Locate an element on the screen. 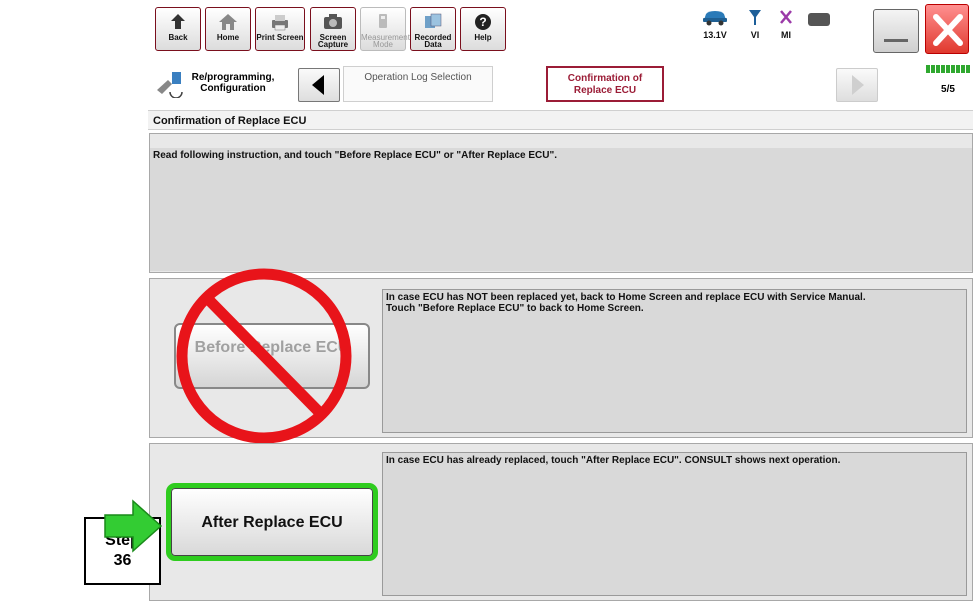 This screenshot has height=604, width=973. after-replace-ecu-button: After Replace ECU is located at coordinates (272, 522).